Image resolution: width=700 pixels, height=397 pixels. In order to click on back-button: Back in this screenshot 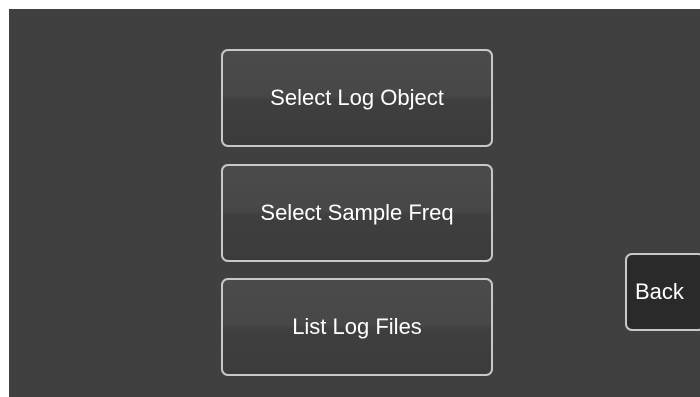, I will do `click(662, 292)`.